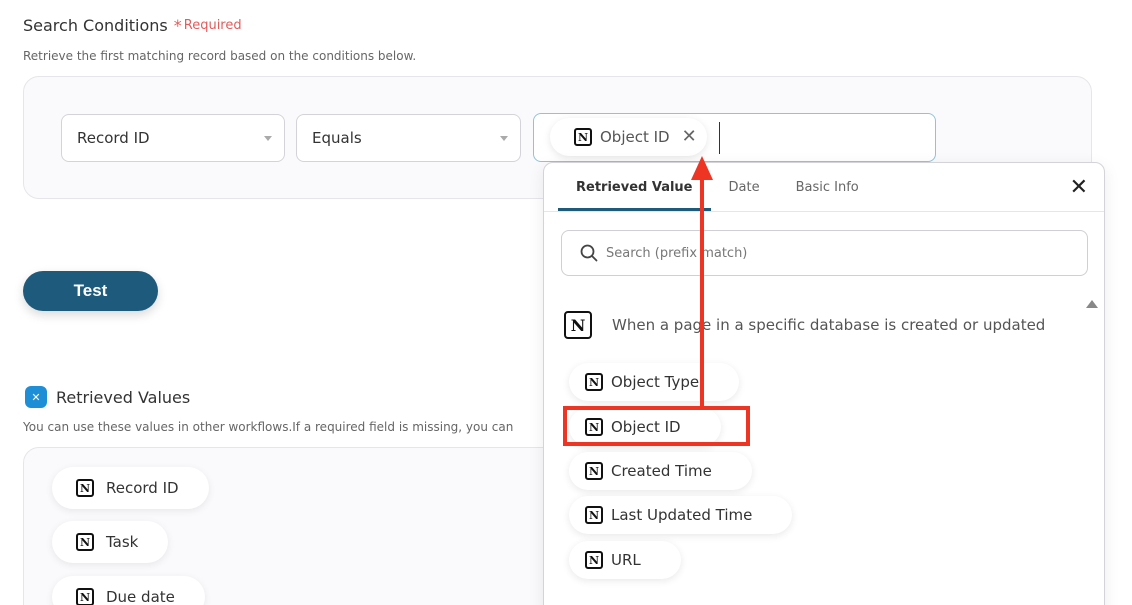  I want to click on search-input, so click(826, 253).